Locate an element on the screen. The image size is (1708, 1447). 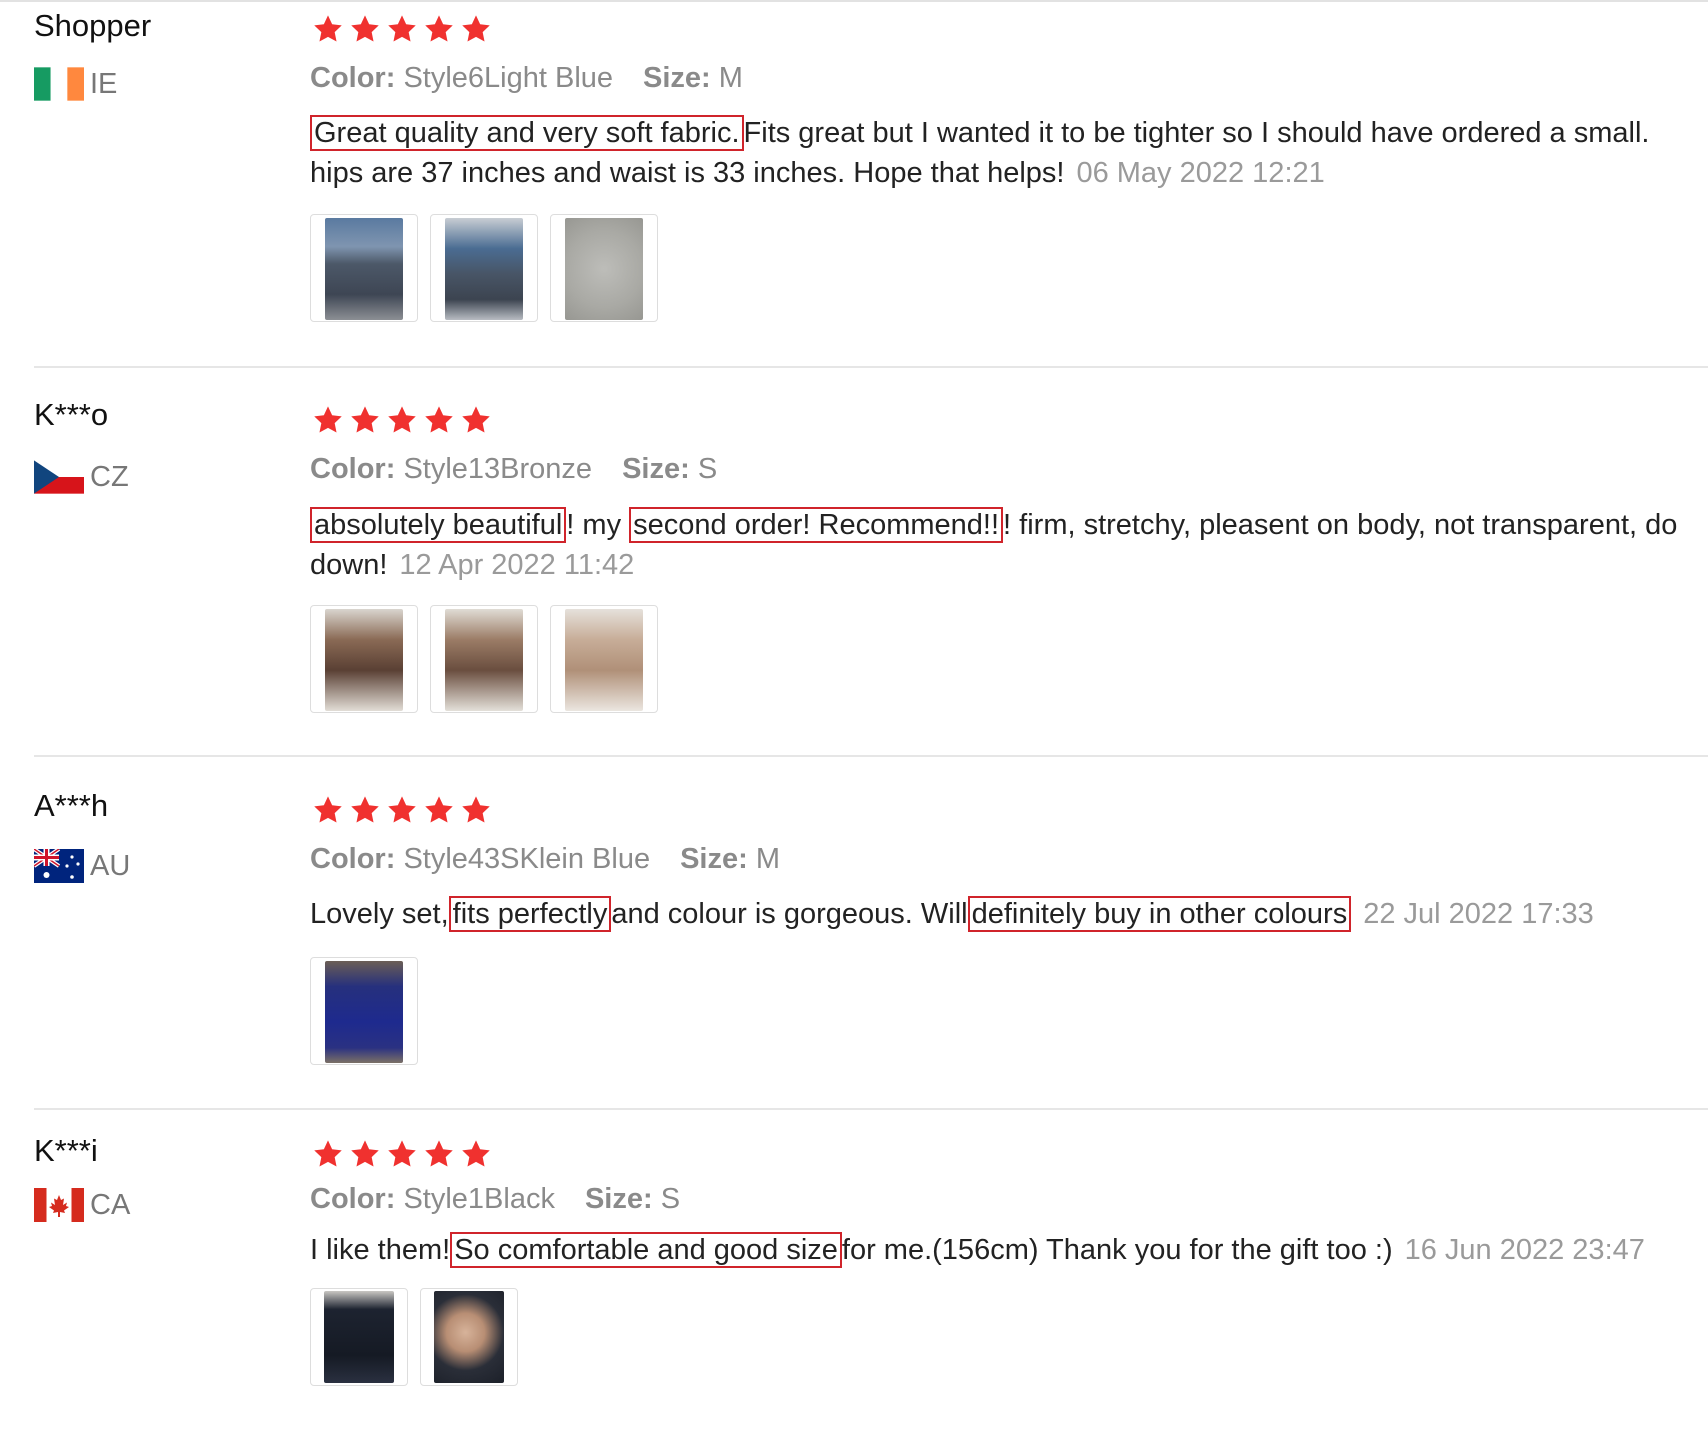
czech-flag-icon is located at coordinates (59, 477).